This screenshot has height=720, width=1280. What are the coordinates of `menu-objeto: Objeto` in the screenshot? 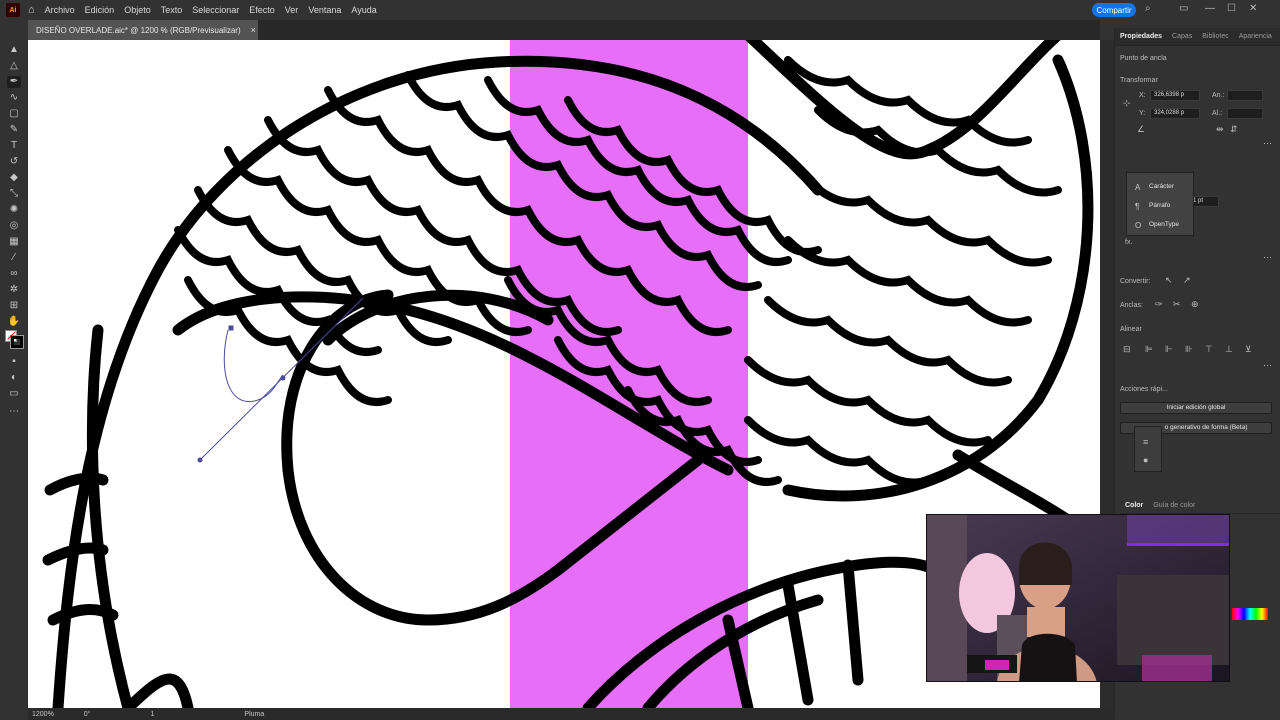 It's located at (137, 10).